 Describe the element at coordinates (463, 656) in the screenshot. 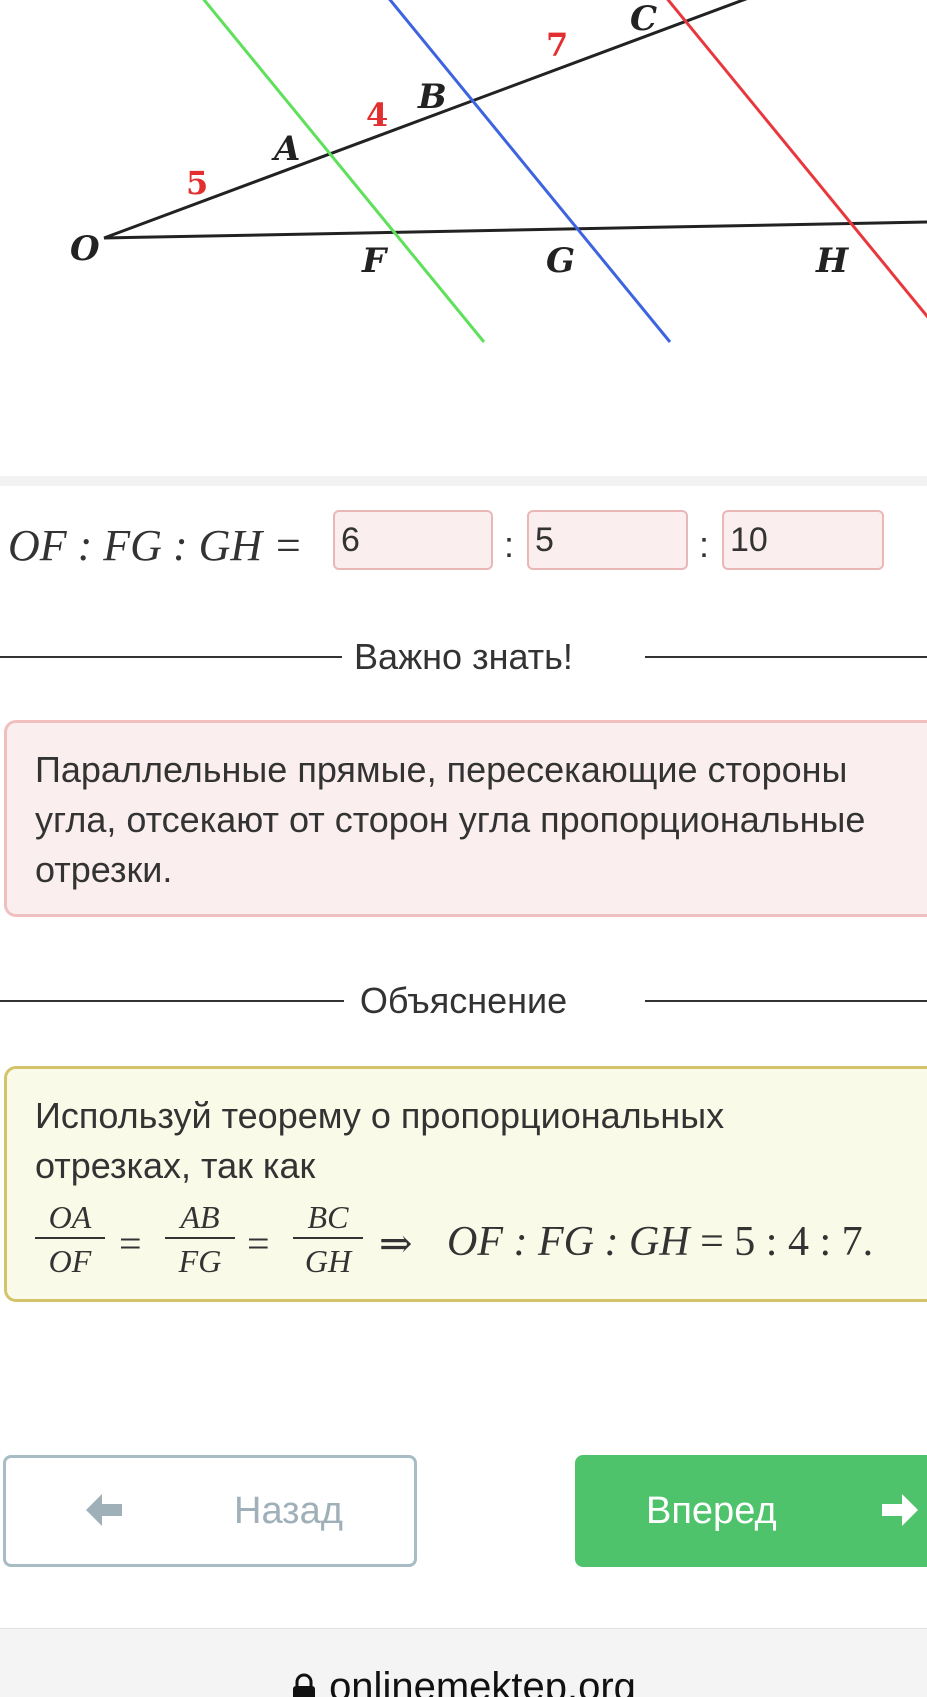

I see `important-divider: Важно знать!` at that location.